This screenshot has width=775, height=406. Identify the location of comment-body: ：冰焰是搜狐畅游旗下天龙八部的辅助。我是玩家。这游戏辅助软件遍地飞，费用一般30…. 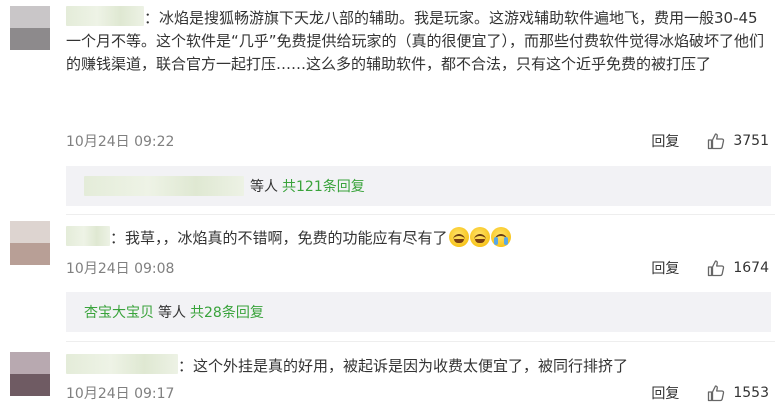
(415, 41).